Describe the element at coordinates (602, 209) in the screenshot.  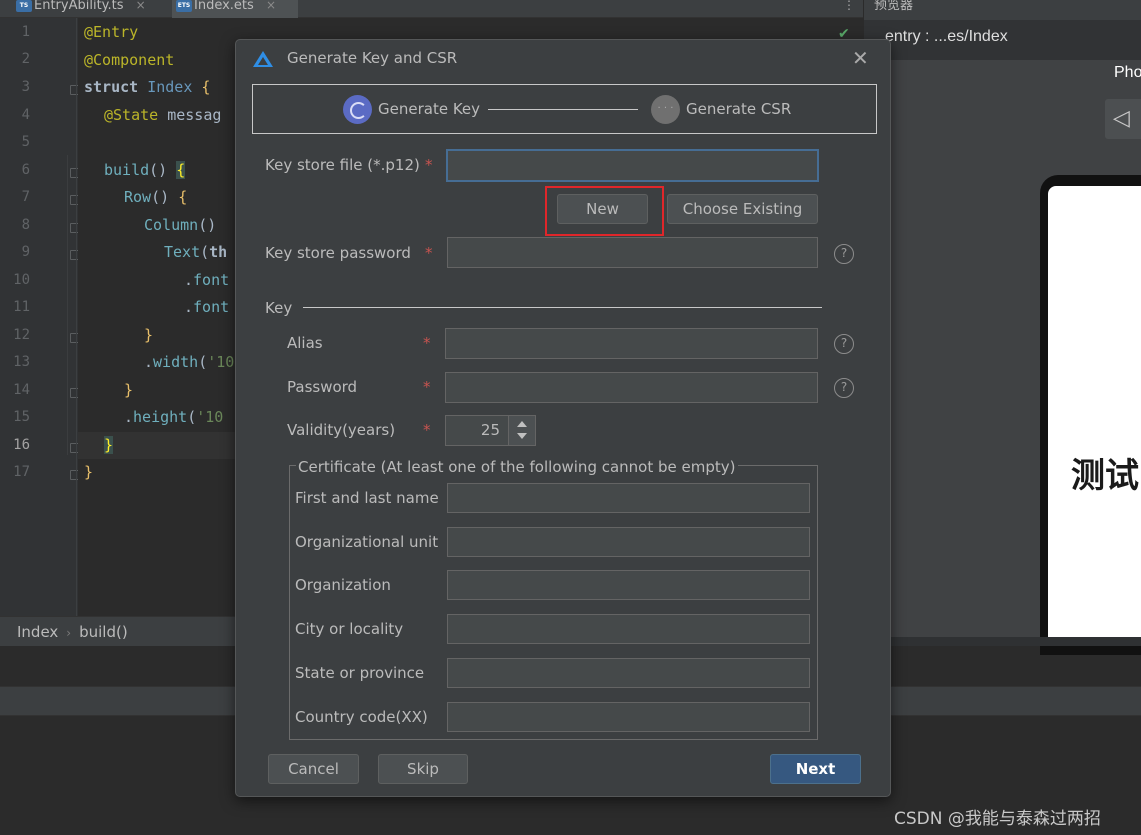
I see `new-button: New` at that location.